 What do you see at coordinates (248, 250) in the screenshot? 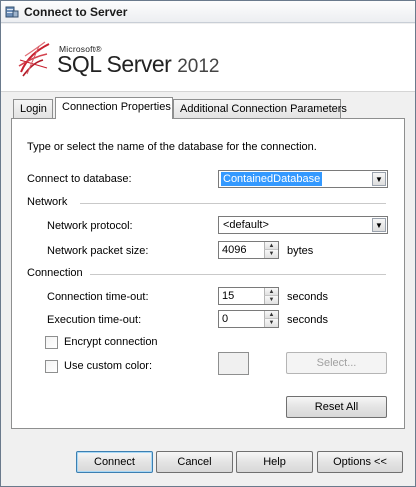
I see `network-packet-size-spinner: 4096 ▲ ▼` at bounding box center [248, 250].